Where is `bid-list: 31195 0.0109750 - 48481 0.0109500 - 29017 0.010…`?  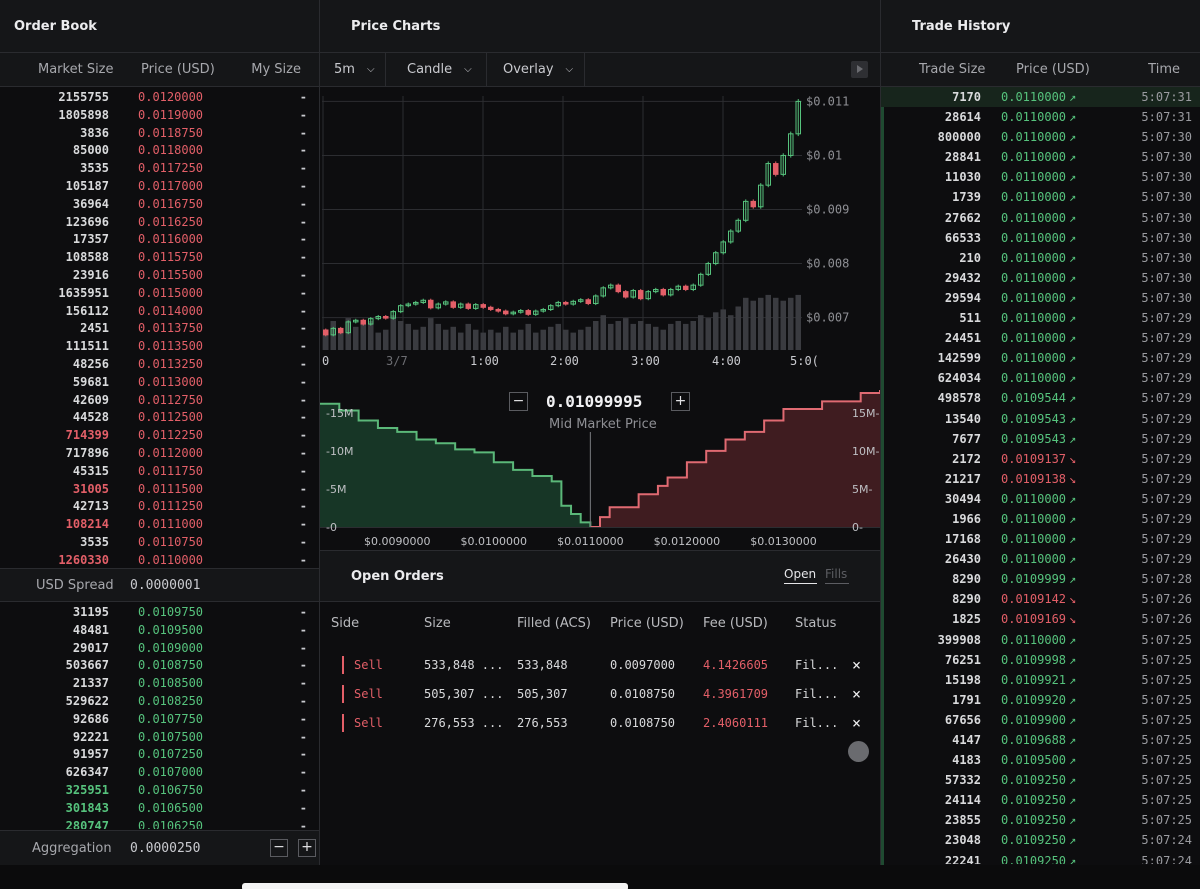 bid-list: 31195 0.0109750 - 48481 0.0109500 - 29017 0.010… is located at coordinates (159, 715).